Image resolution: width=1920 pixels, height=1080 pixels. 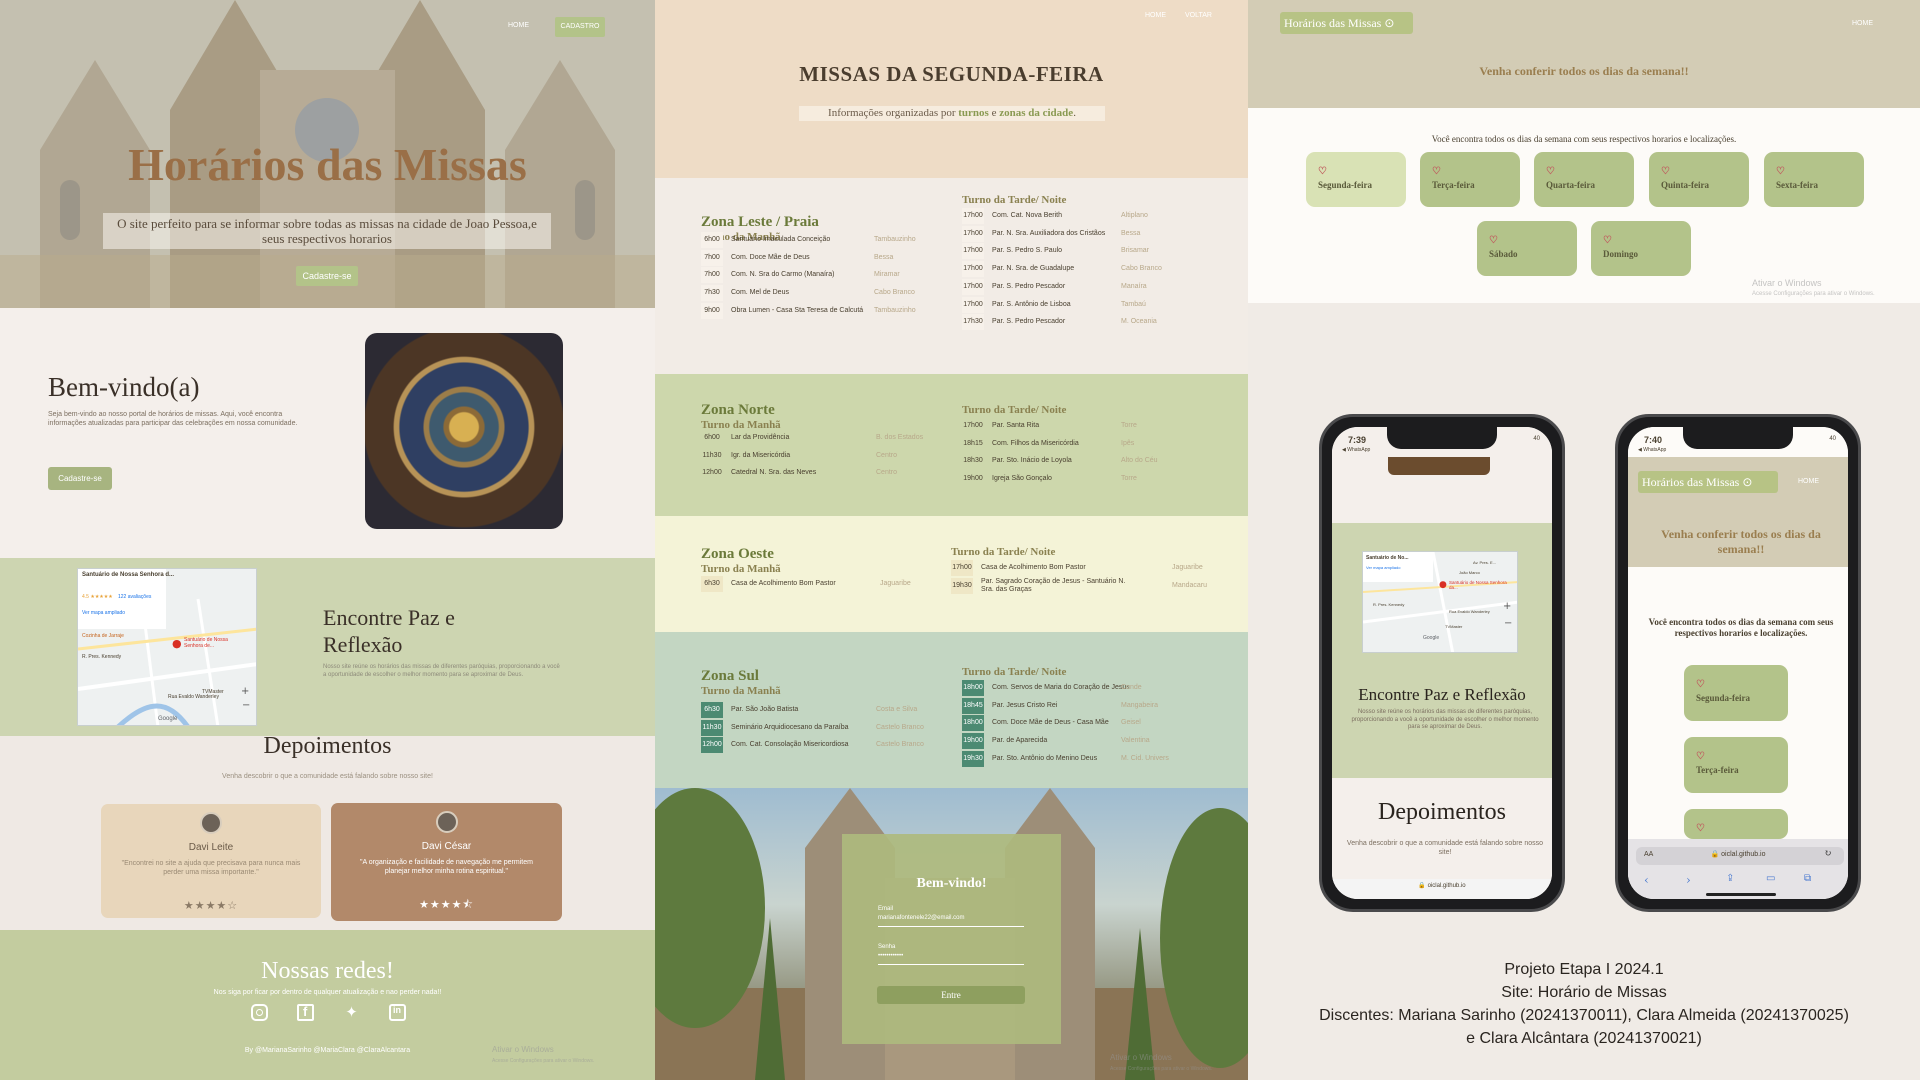 What do you see at coordinates (1699, 179) in the screenshot?
I see `day-button-quinta: ♡ Quinta-feira` at bounding box center [1699, 179].